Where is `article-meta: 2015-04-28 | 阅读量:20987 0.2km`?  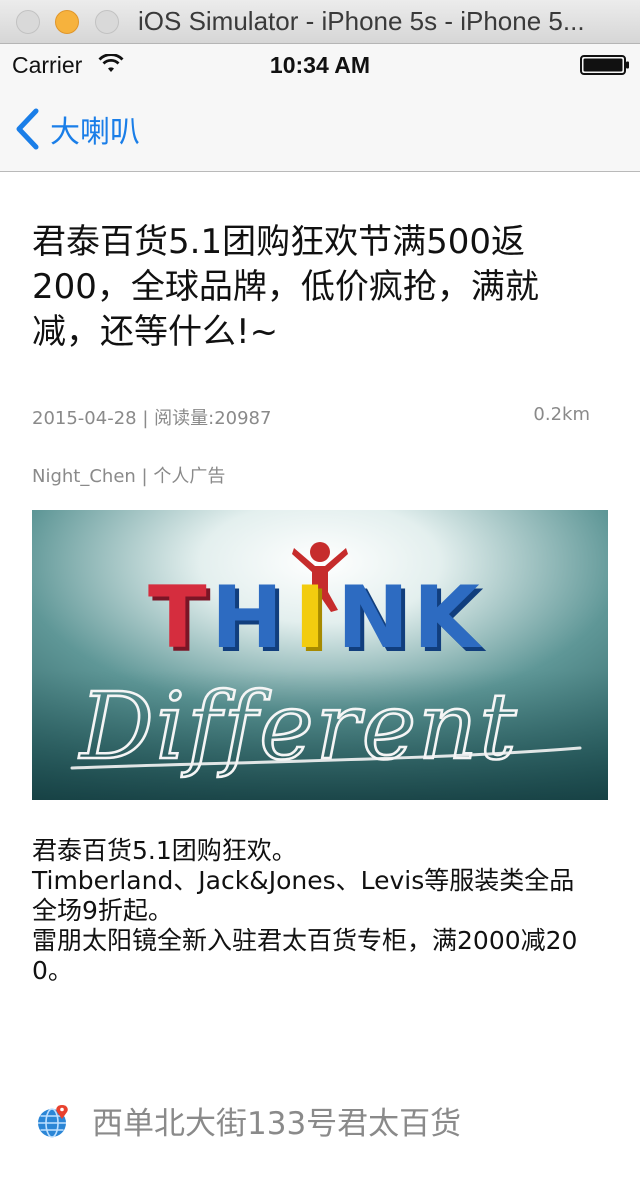 article-meta: 2015-04-28 | 阅读量:20987 0.2km is located at coordinates (311, 417).